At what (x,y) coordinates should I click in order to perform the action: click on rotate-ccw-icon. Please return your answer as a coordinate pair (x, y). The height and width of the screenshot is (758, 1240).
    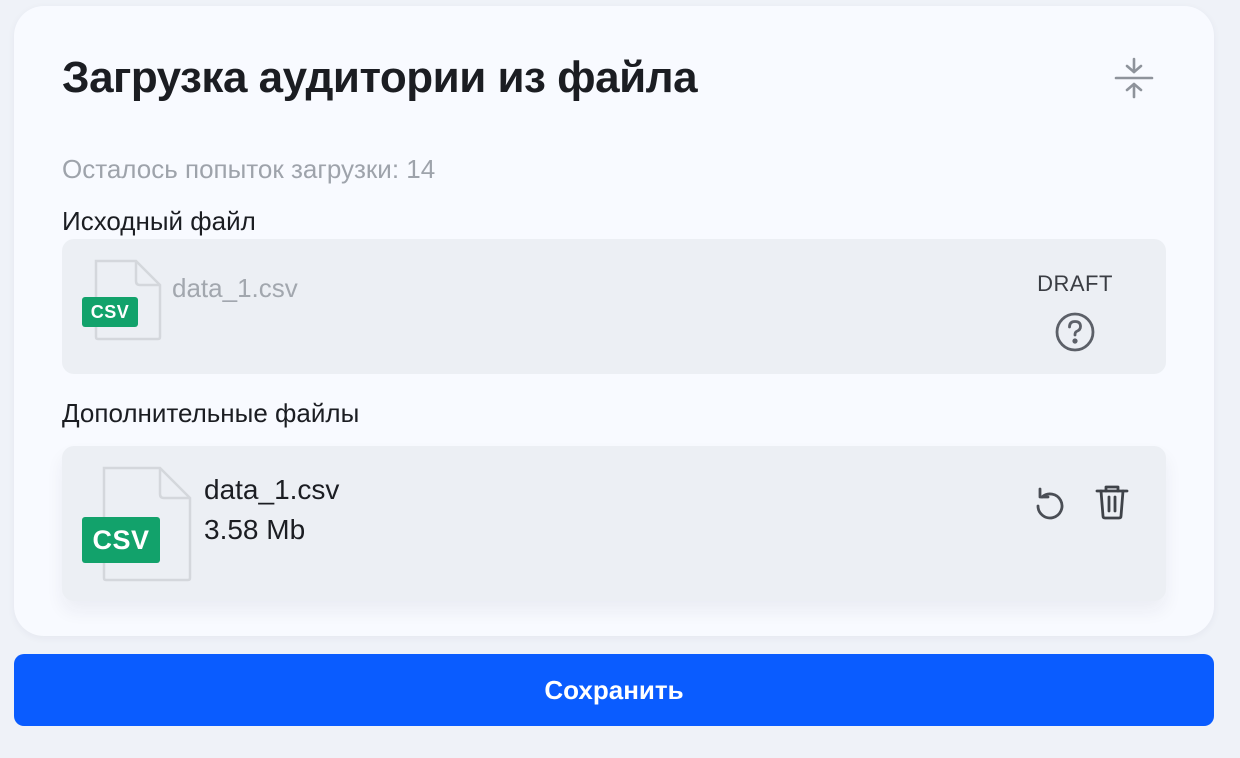
    Looking at the image, I should click on (1049, 504).